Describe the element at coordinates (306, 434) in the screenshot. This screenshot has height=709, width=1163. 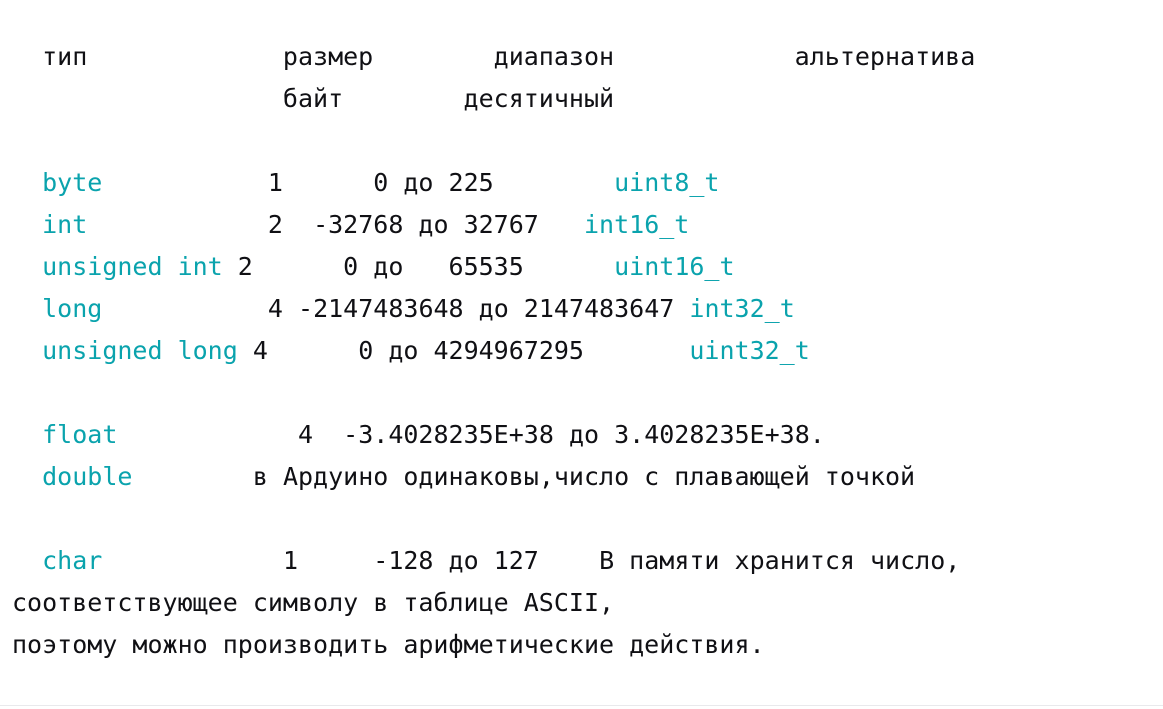
I see `size-bytes-float: 4` at that location.